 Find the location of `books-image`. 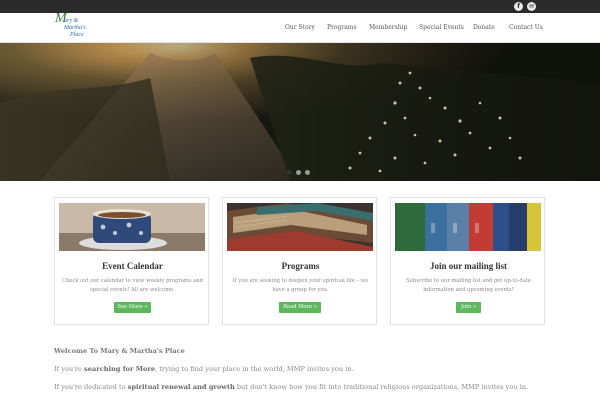

books-image is located at coordinates (300, 227).